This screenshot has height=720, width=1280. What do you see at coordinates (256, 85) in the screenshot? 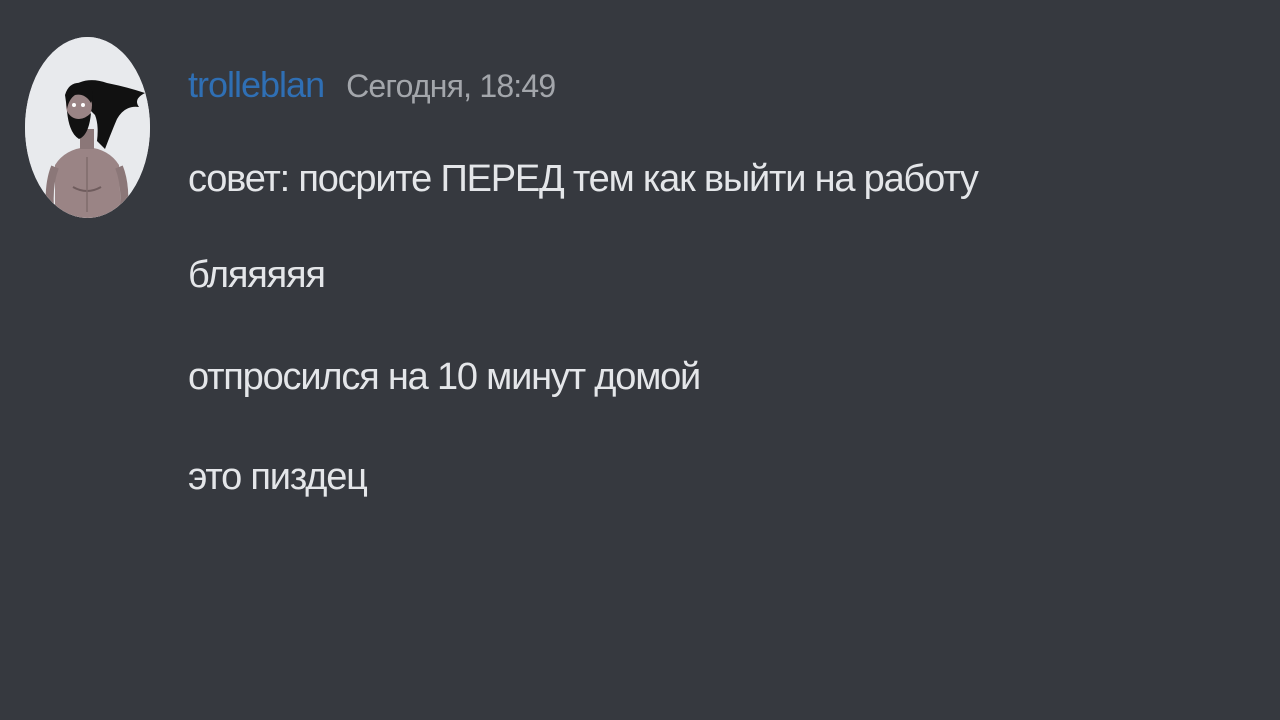
I see `username: trolleblan` at bounding box center [256, 85].